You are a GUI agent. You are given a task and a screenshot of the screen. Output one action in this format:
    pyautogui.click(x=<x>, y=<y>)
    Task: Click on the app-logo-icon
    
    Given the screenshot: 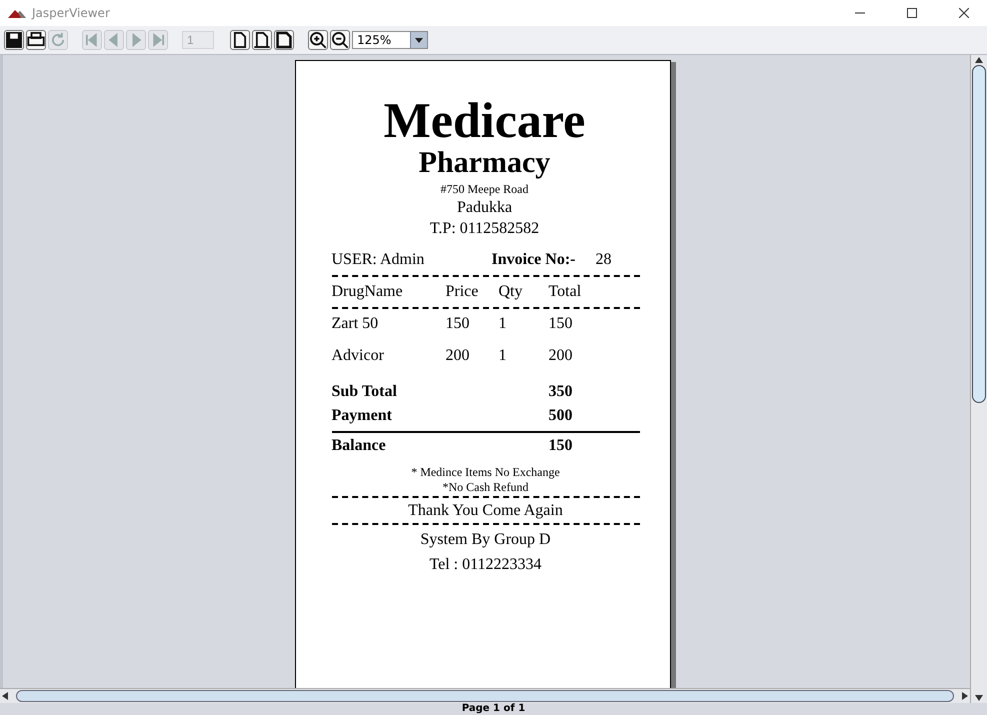 What is the action you would take?
    pyautogui.click(x=17, y=13)
    